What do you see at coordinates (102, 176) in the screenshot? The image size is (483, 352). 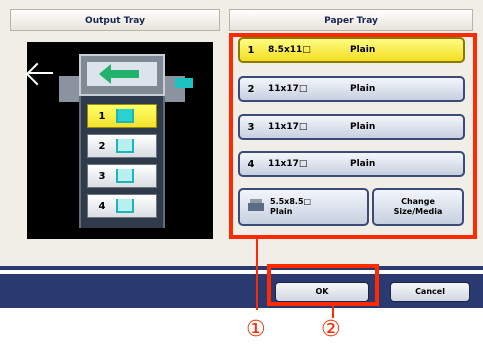 I see `output-tray-num: 3` at bounding box center [102, 176].